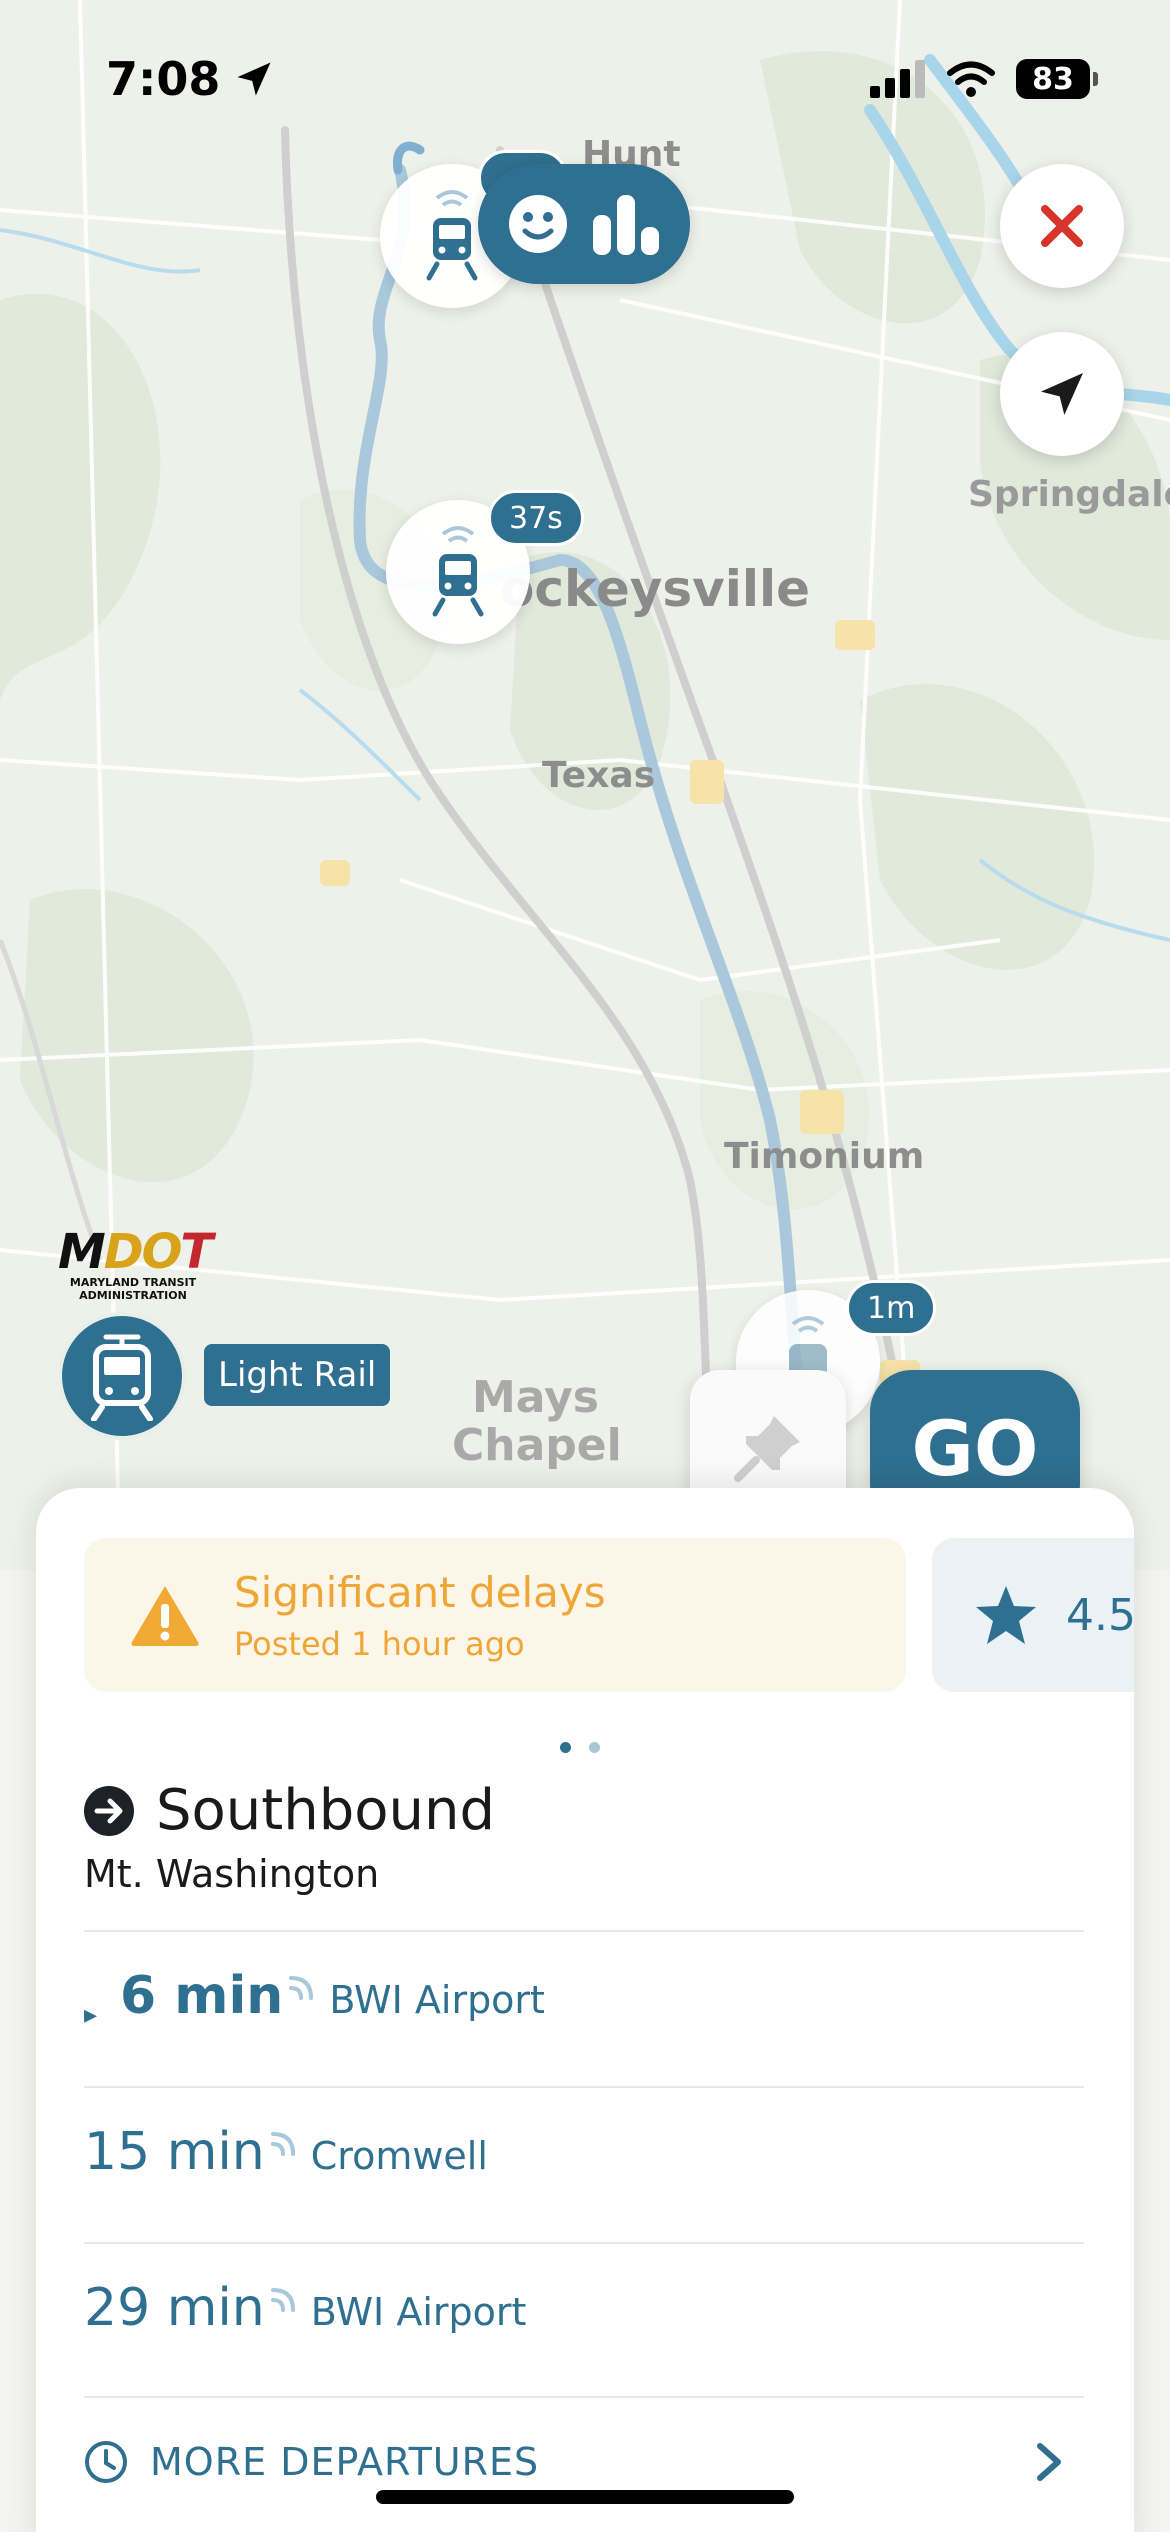 The width and height of the screenshot is (1170, 2532). Describe the element at coordinates (585, 2497) in the screenshot. I see `home-indicator` at that location.